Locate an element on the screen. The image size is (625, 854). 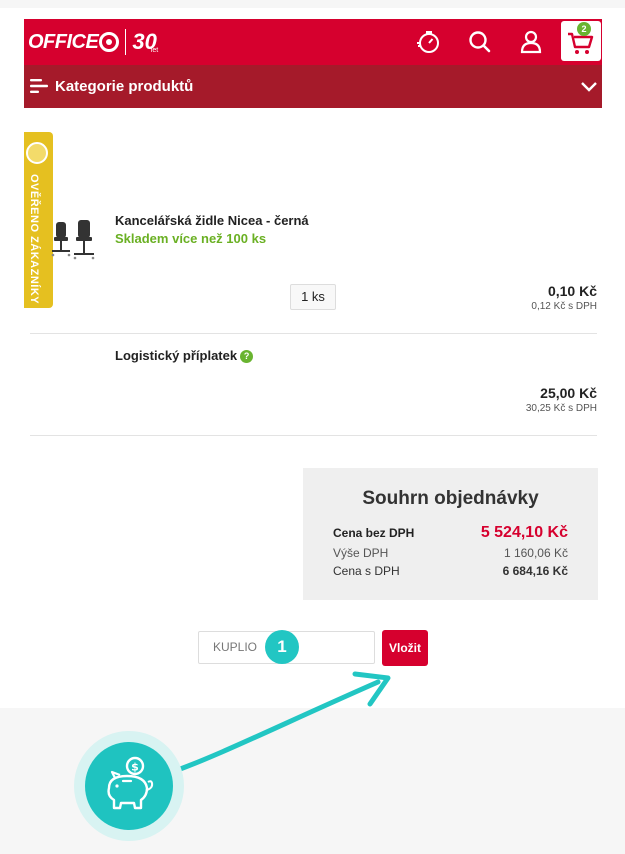
summary-row: Cena s DPH 6 684,16 Kč is located at coordinates (450, 571).